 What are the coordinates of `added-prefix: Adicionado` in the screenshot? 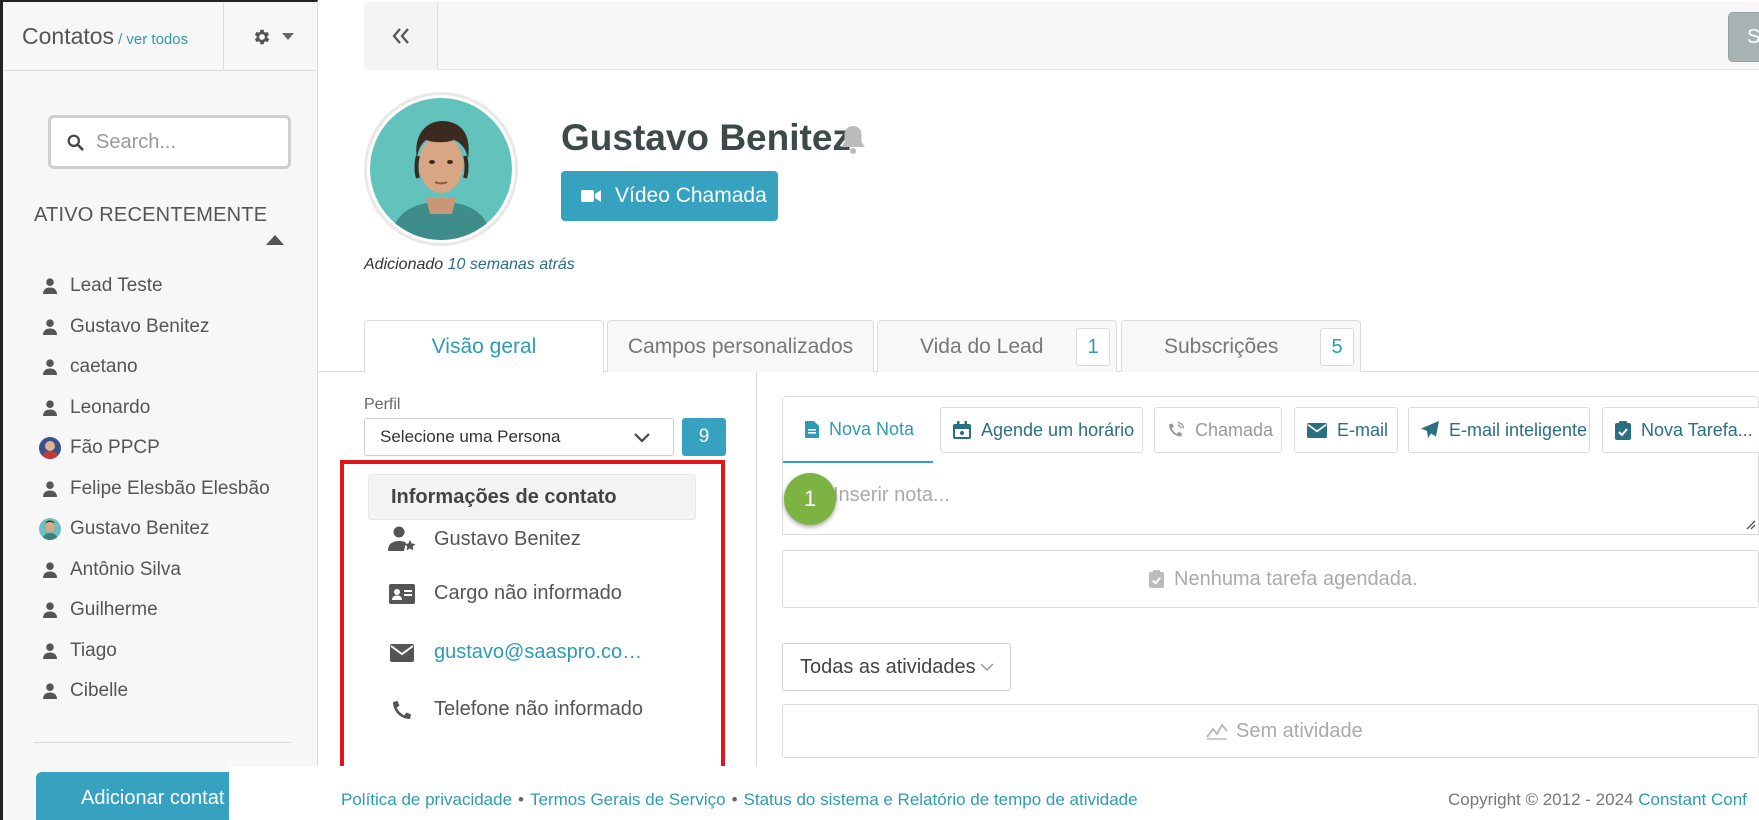 It's located at (404, 264).